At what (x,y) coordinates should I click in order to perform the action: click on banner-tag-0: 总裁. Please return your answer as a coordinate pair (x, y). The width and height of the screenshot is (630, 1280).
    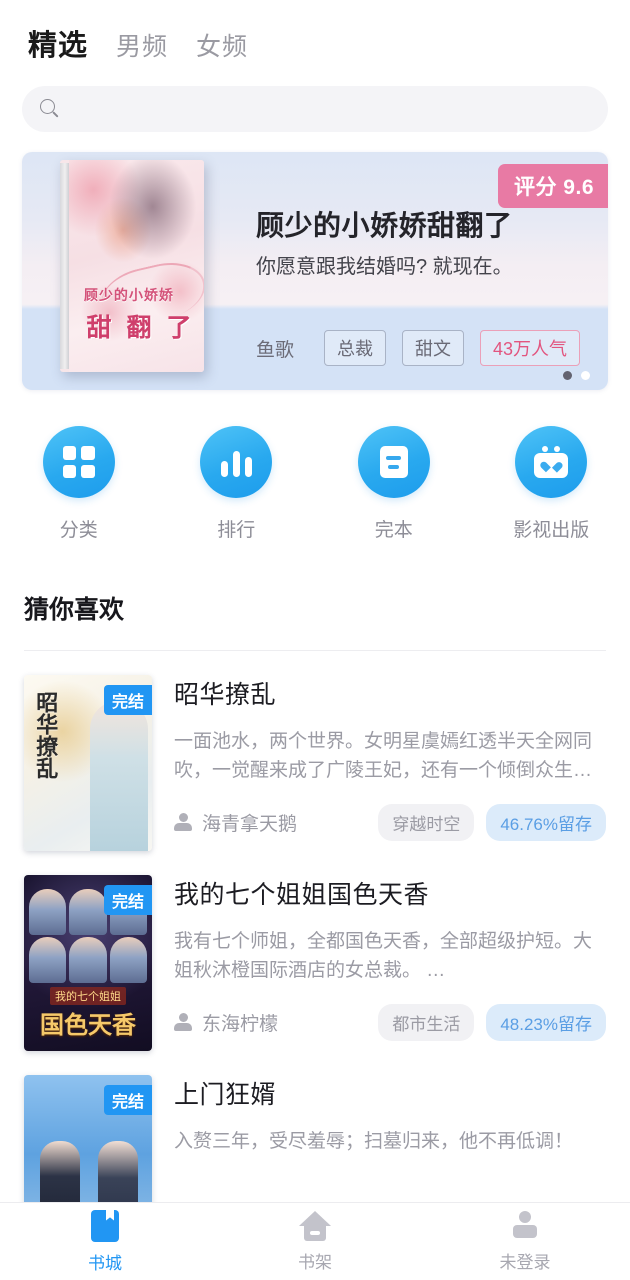
    Looking at the image, I should click on (355, 348).